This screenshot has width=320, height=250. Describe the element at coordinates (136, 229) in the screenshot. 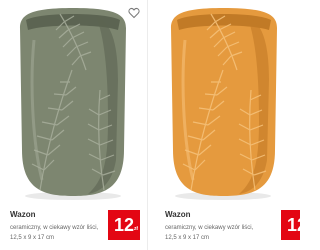

I see `price-currency: zł` at that location.